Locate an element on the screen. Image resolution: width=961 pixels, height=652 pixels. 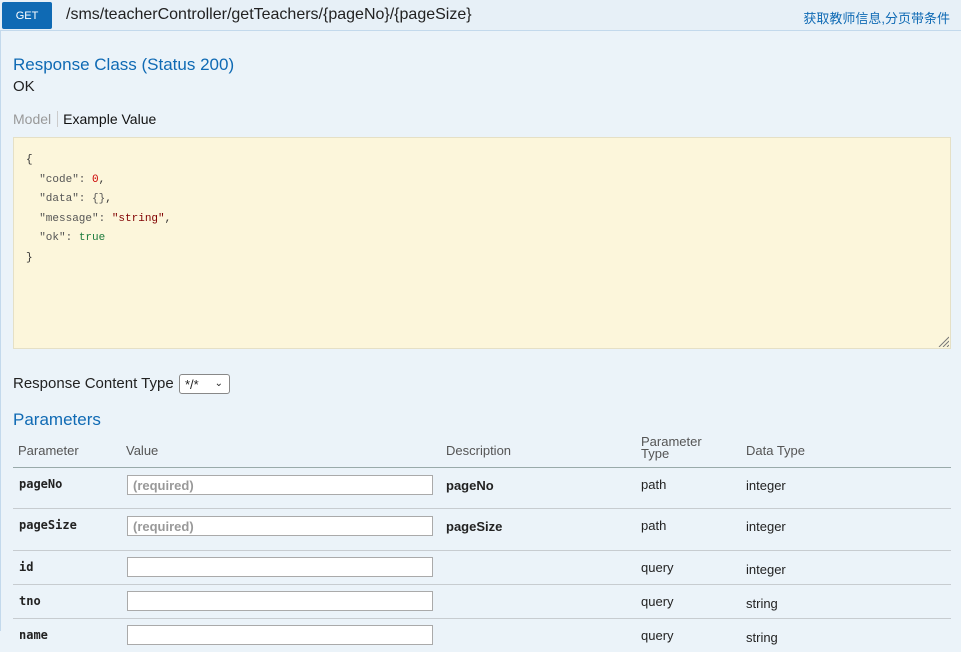
parameter-name: name is located at coordinates (33, 635).